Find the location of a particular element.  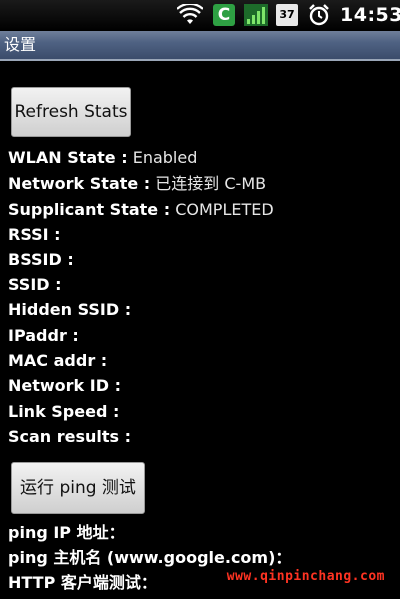

network-state-row: Network State : 已连接到 C-MB is located at coordinates (203, 184).